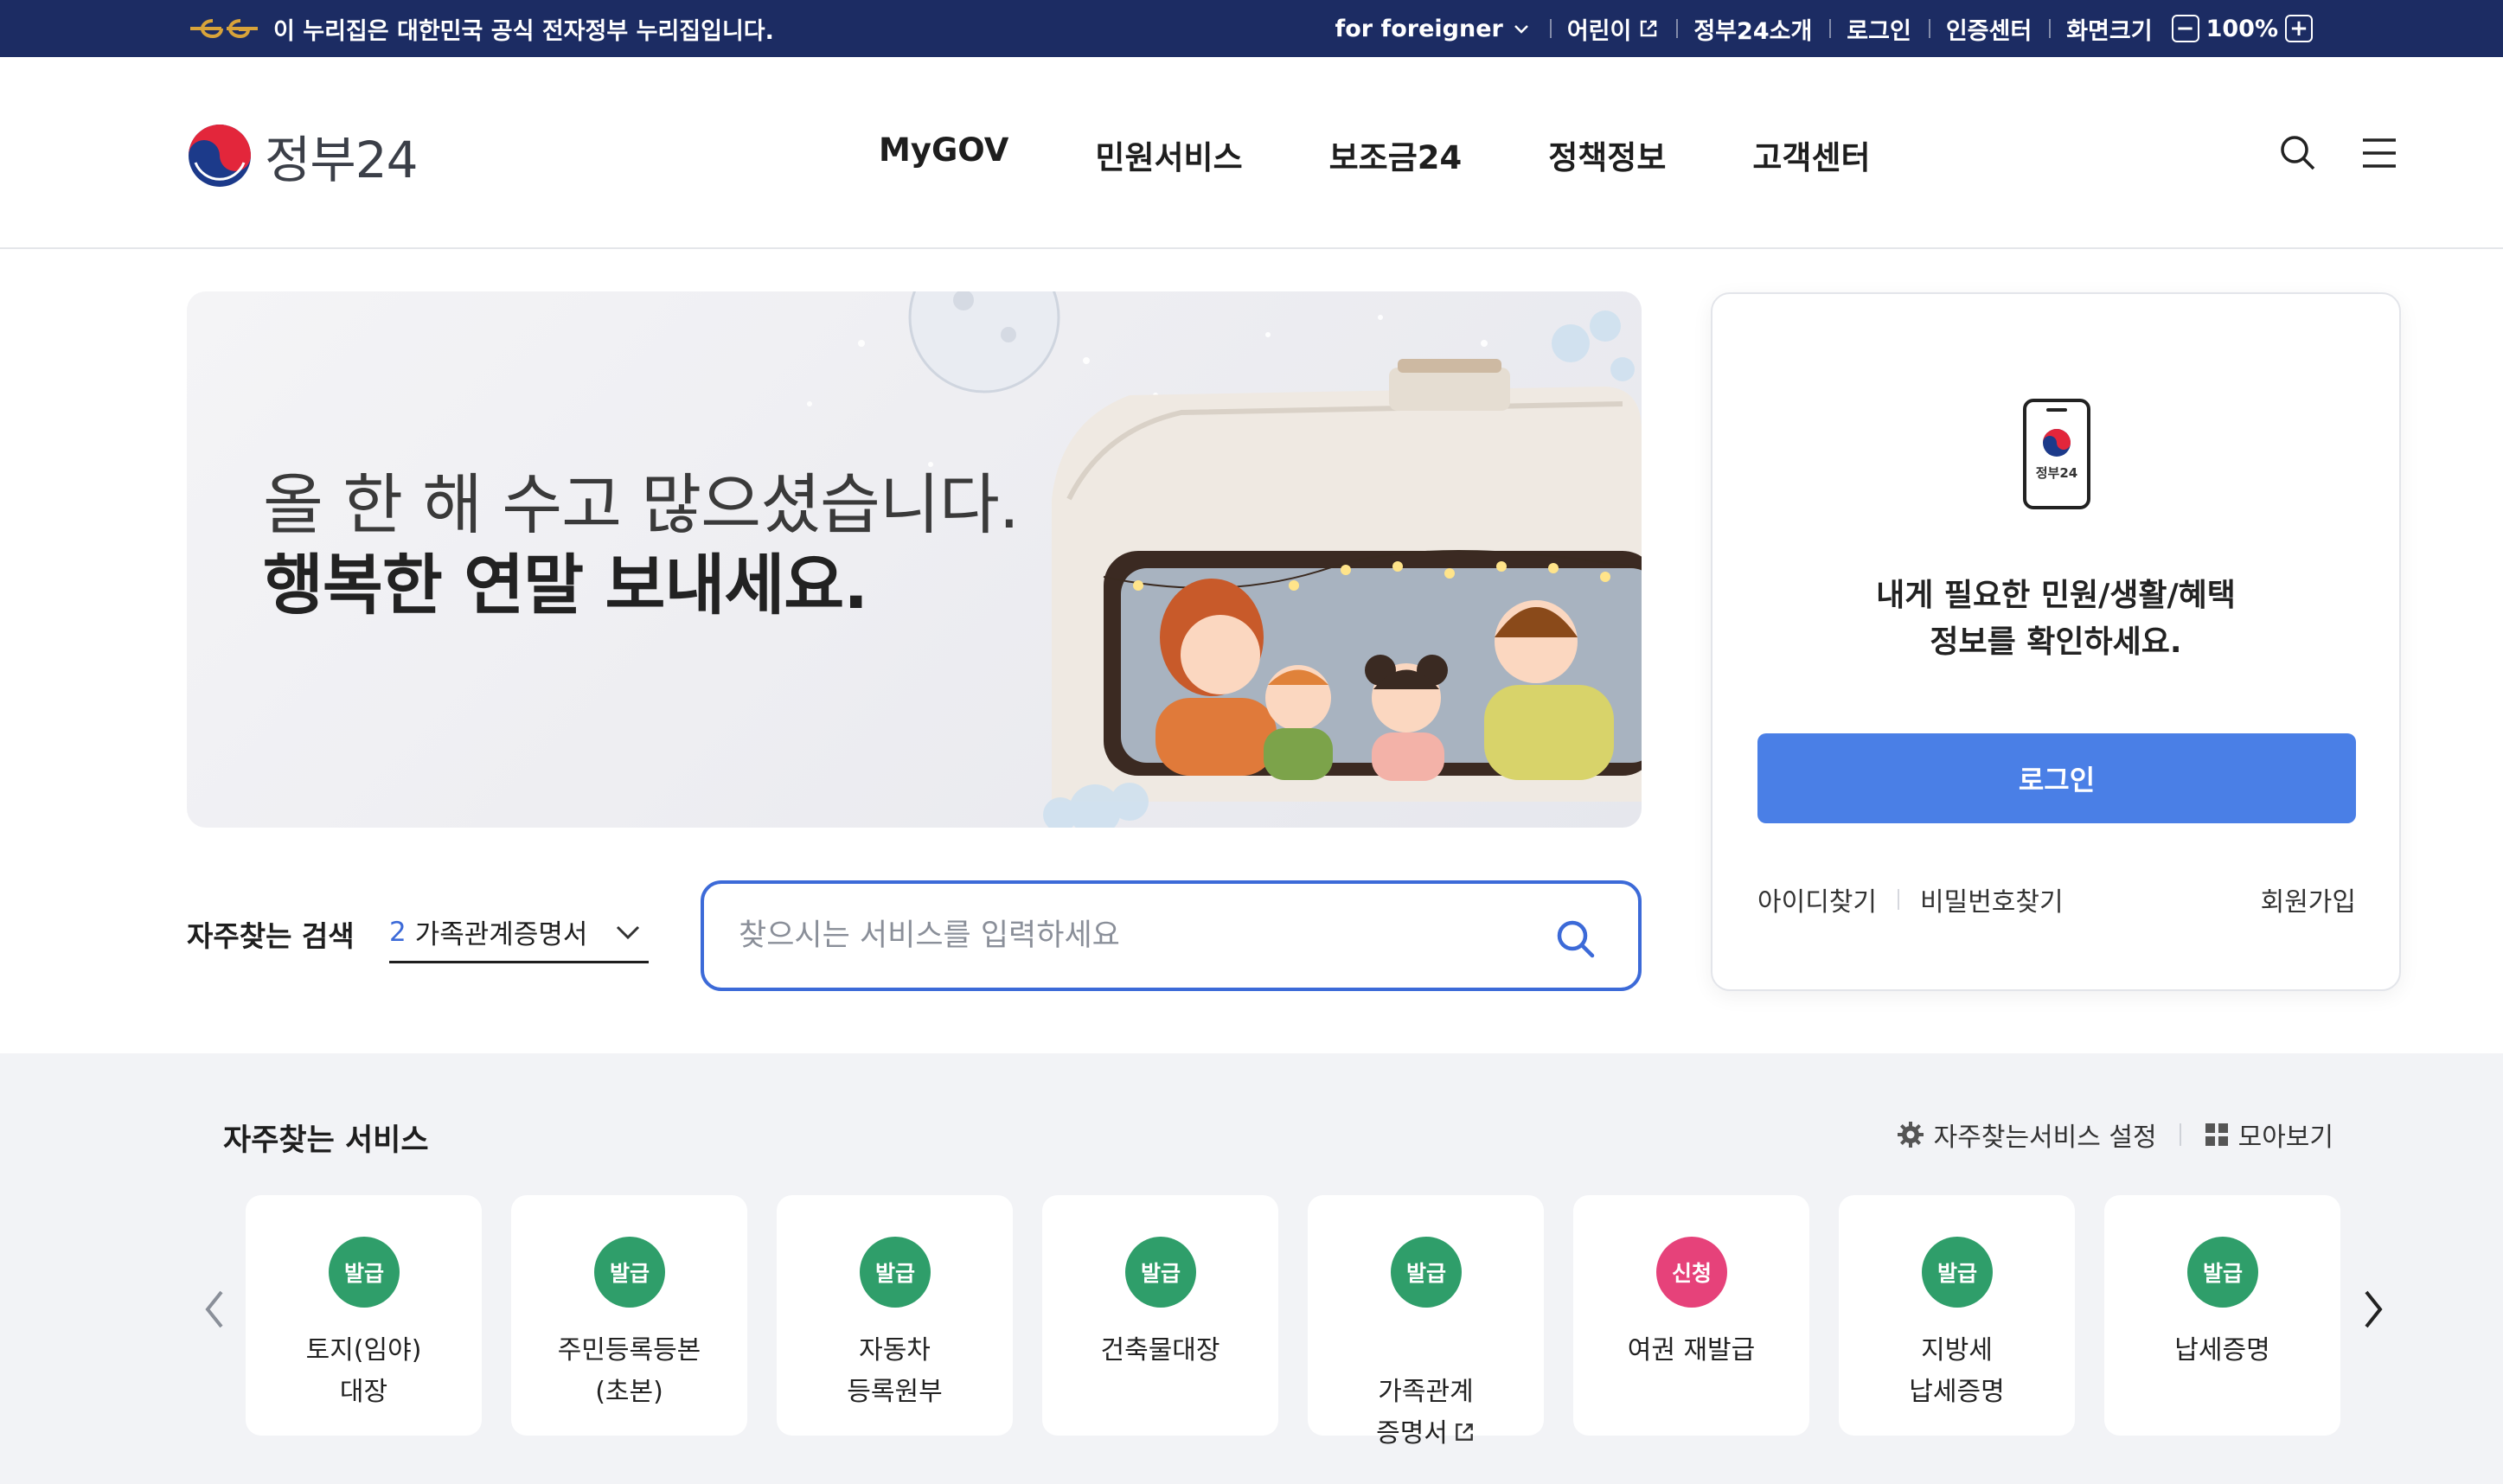 The width and height of the screenshot is (2503, 1484). Describe the element at coordinates (1957, 1371) in the screenshot. I see `service-label: 지방세 납세증명` at that location.